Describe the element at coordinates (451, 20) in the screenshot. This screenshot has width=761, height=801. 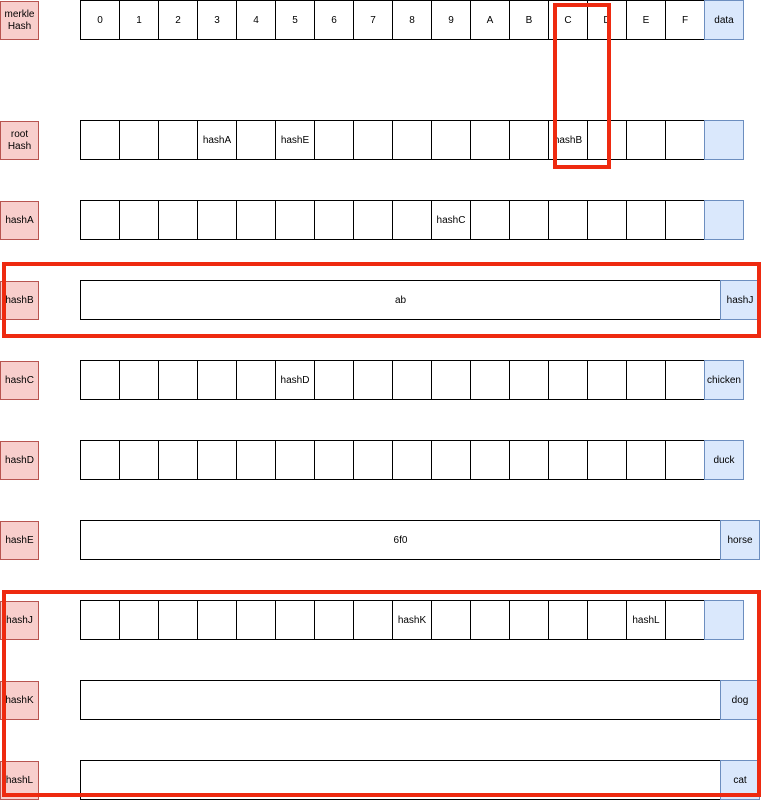
I see `branch-cell: 9` at that location.